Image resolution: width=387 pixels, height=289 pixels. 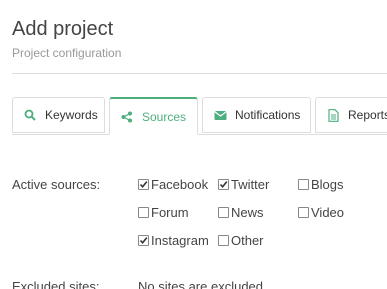 I want to click on tab-reports-label: Reports, so click(x=367, y=115).